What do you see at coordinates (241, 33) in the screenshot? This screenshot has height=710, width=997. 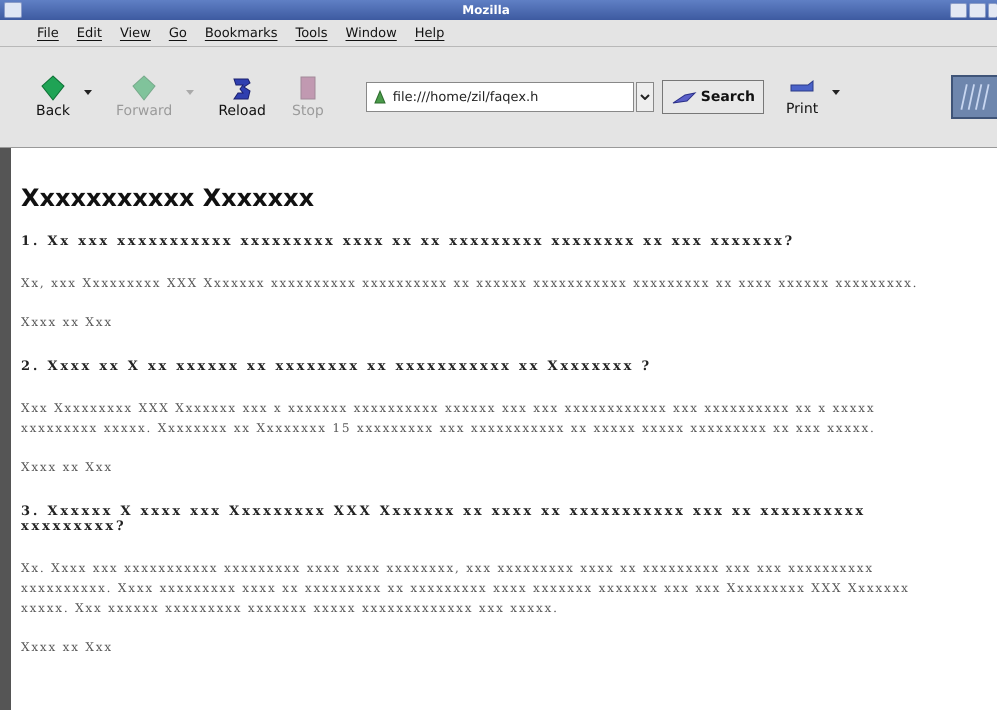 I see `menu-item: Bookmarks` at bounding box center [241, 33].